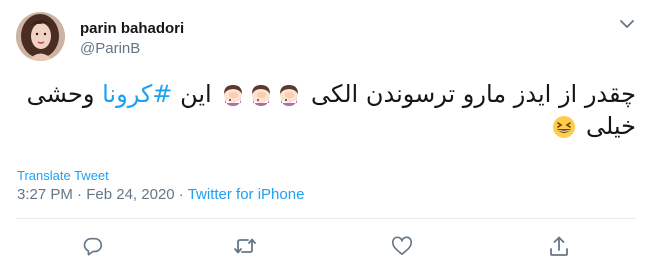  I want to click on tweet-text-segment: خیلی, so click(607, 126).